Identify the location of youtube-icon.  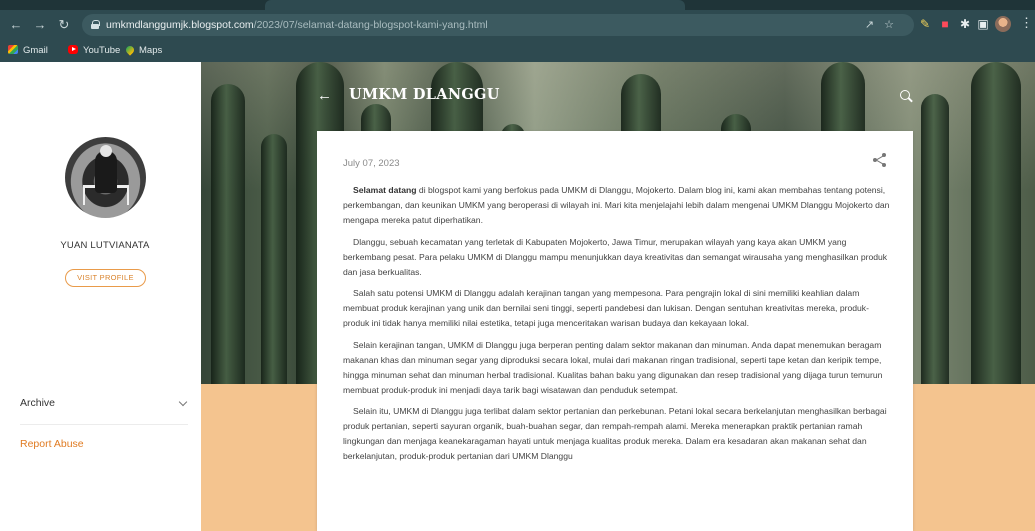
(73, 49).